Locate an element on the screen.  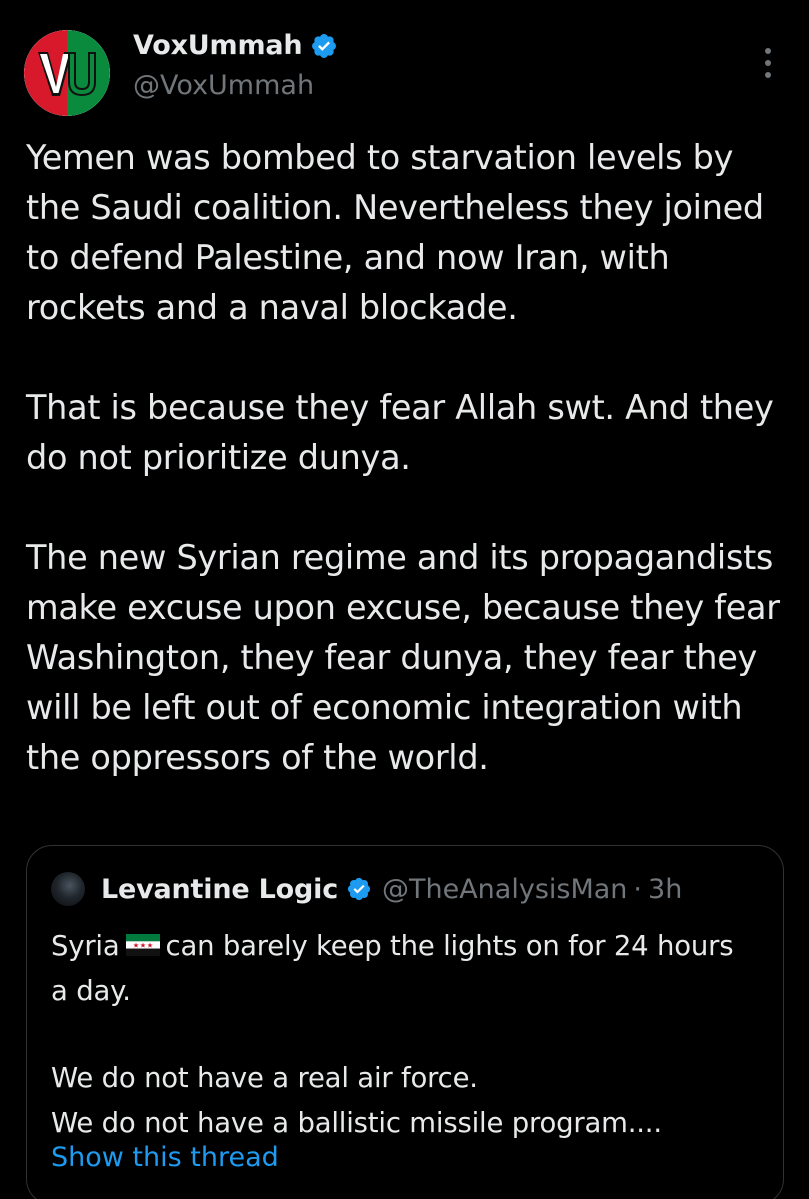
author-avatar is located at coordinates (67, 73).